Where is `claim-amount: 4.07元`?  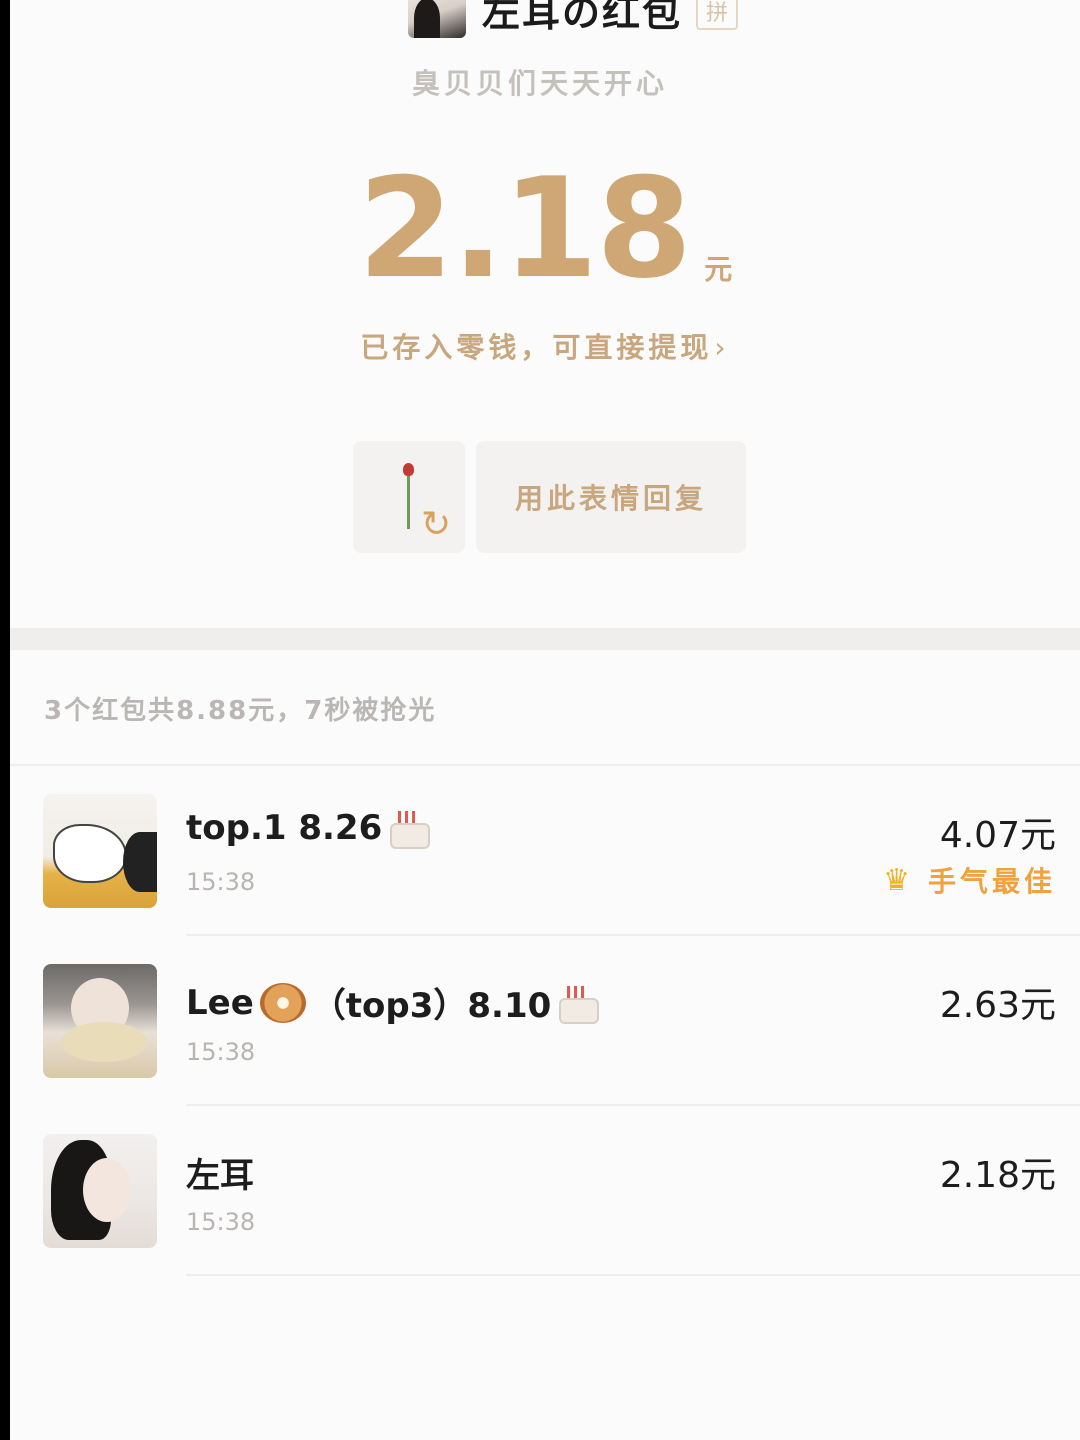 claim-amount: 4.07元 is located at coordinates (997, 835).